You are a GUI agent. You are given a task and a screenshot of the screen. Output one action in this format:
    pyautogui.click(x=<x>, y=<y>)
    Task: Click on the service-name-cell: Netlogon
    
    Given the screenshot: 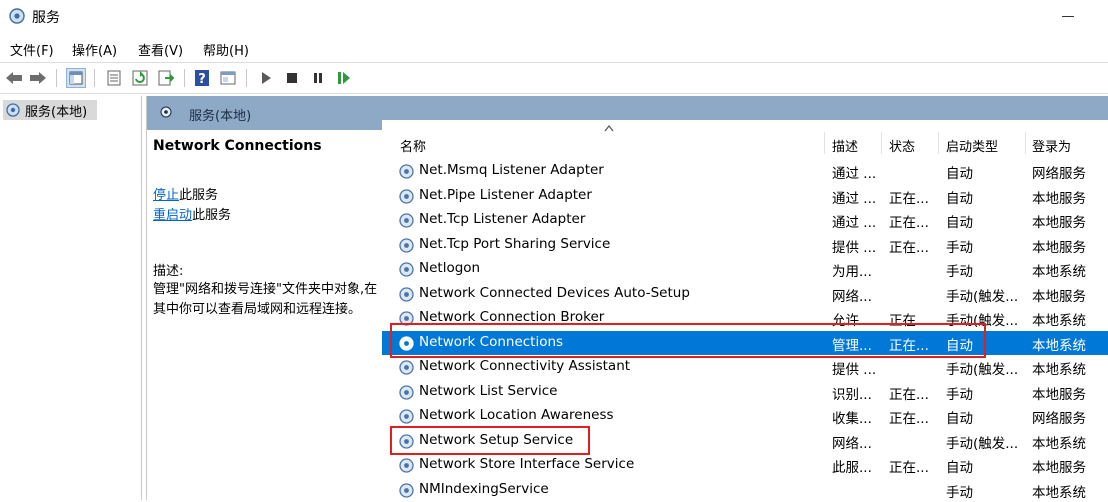 What is the action you would take?
    pyautogui.click(x=450, y=268)
    